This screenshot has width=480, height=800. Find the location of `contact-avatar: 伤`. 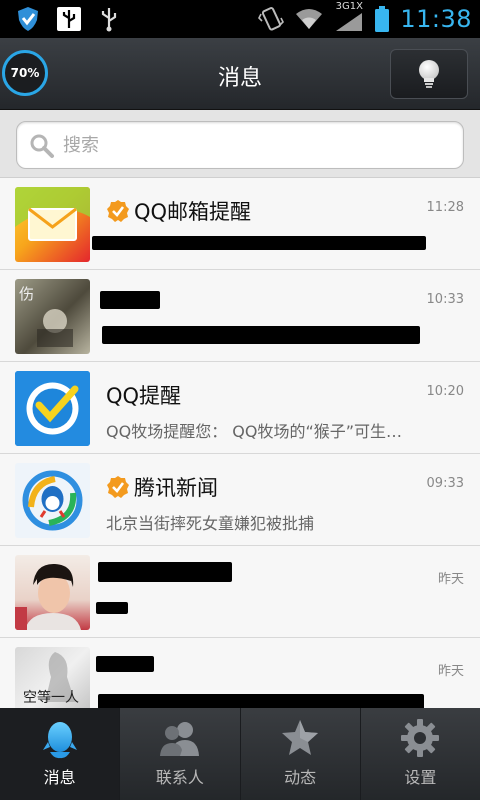

contact-avatar: 伤 is located at coordinates (52, 316).